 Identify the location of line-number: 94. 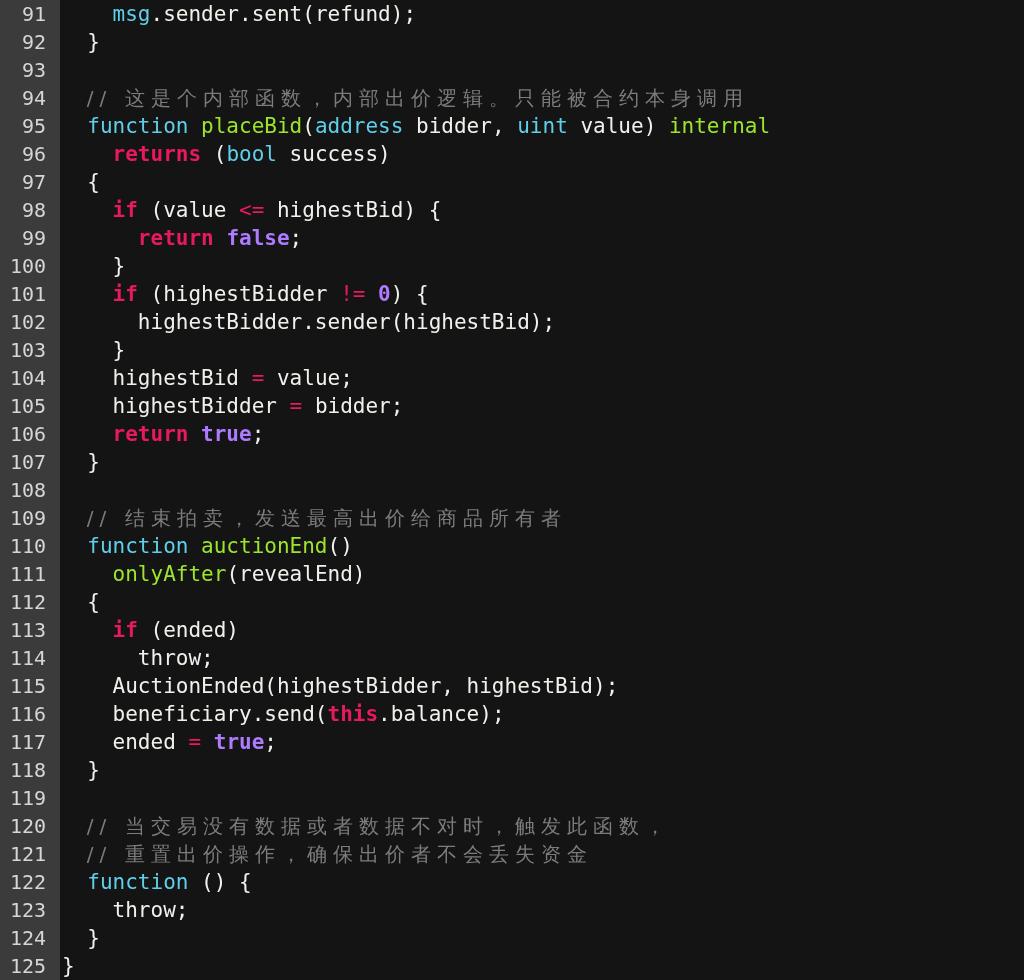
(30, 98).